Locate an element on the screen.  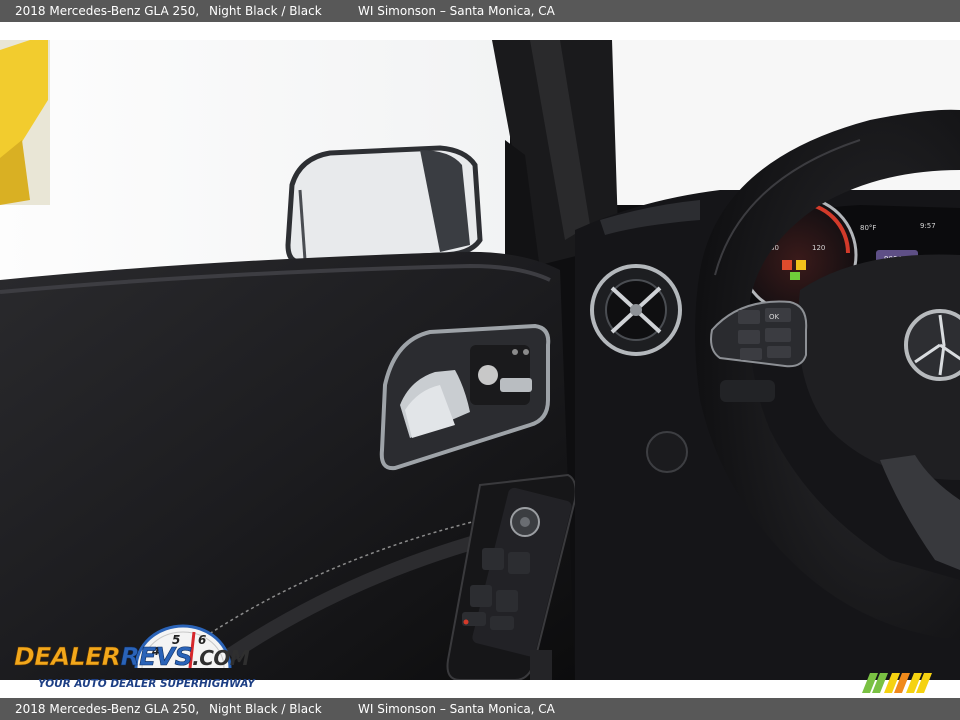
steering-ok-button-label: OK is located at coordinates (774, 317).